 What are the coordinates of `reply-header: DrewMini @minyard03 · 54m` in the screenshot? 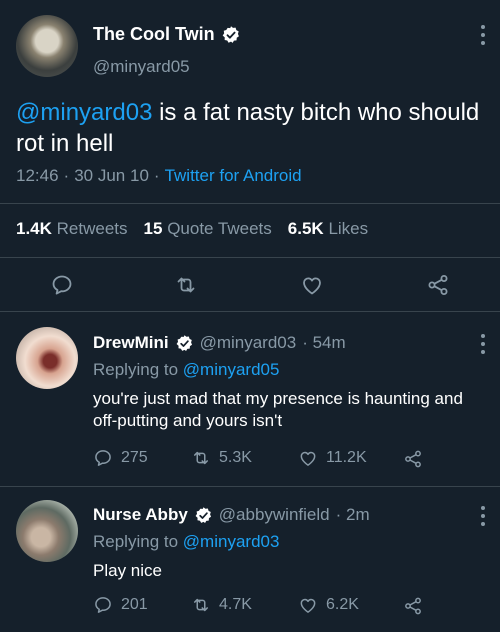 It's located at (219, 343).